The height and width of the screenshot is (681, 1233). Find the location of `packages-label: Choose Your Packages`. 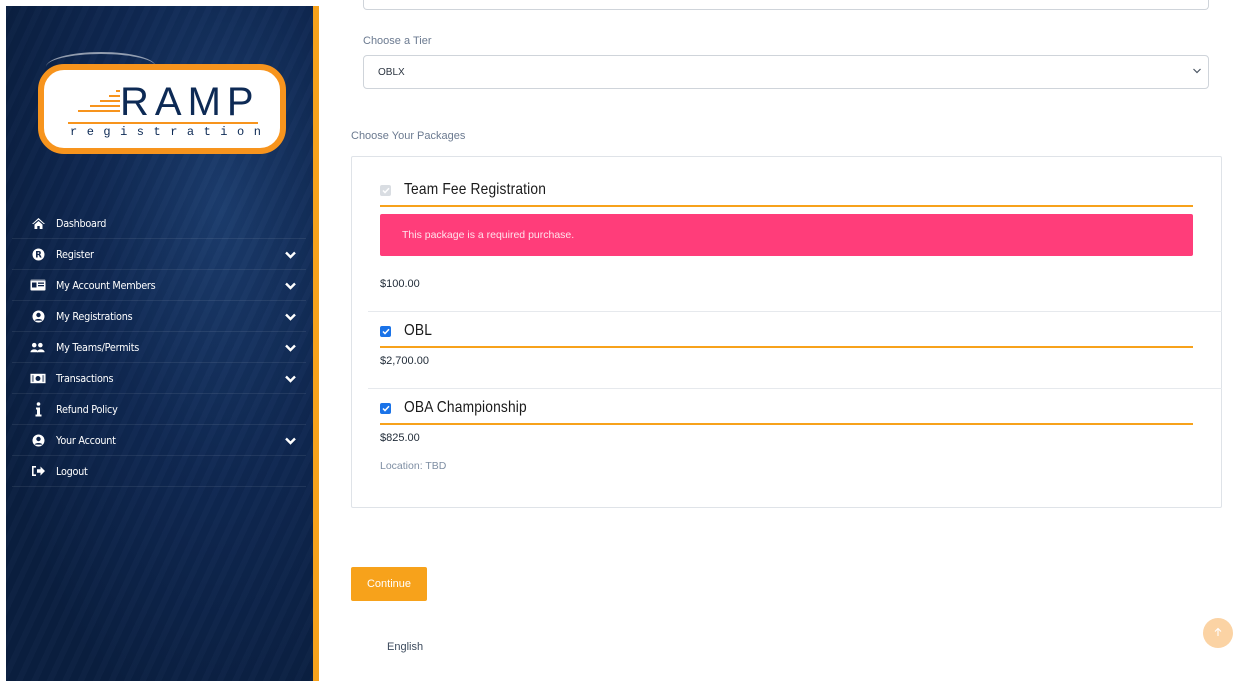

packages-label: Choose Your Packages is located at coordinates (408, 136).